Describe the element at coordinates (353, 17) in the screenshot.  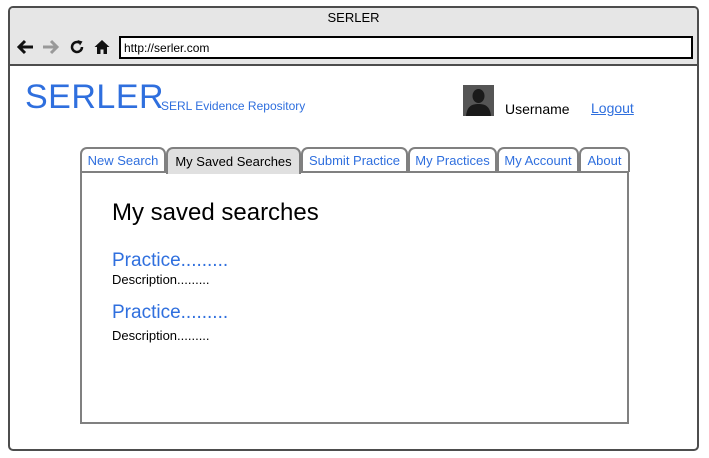
I see `window-title: SERLER` at that location.